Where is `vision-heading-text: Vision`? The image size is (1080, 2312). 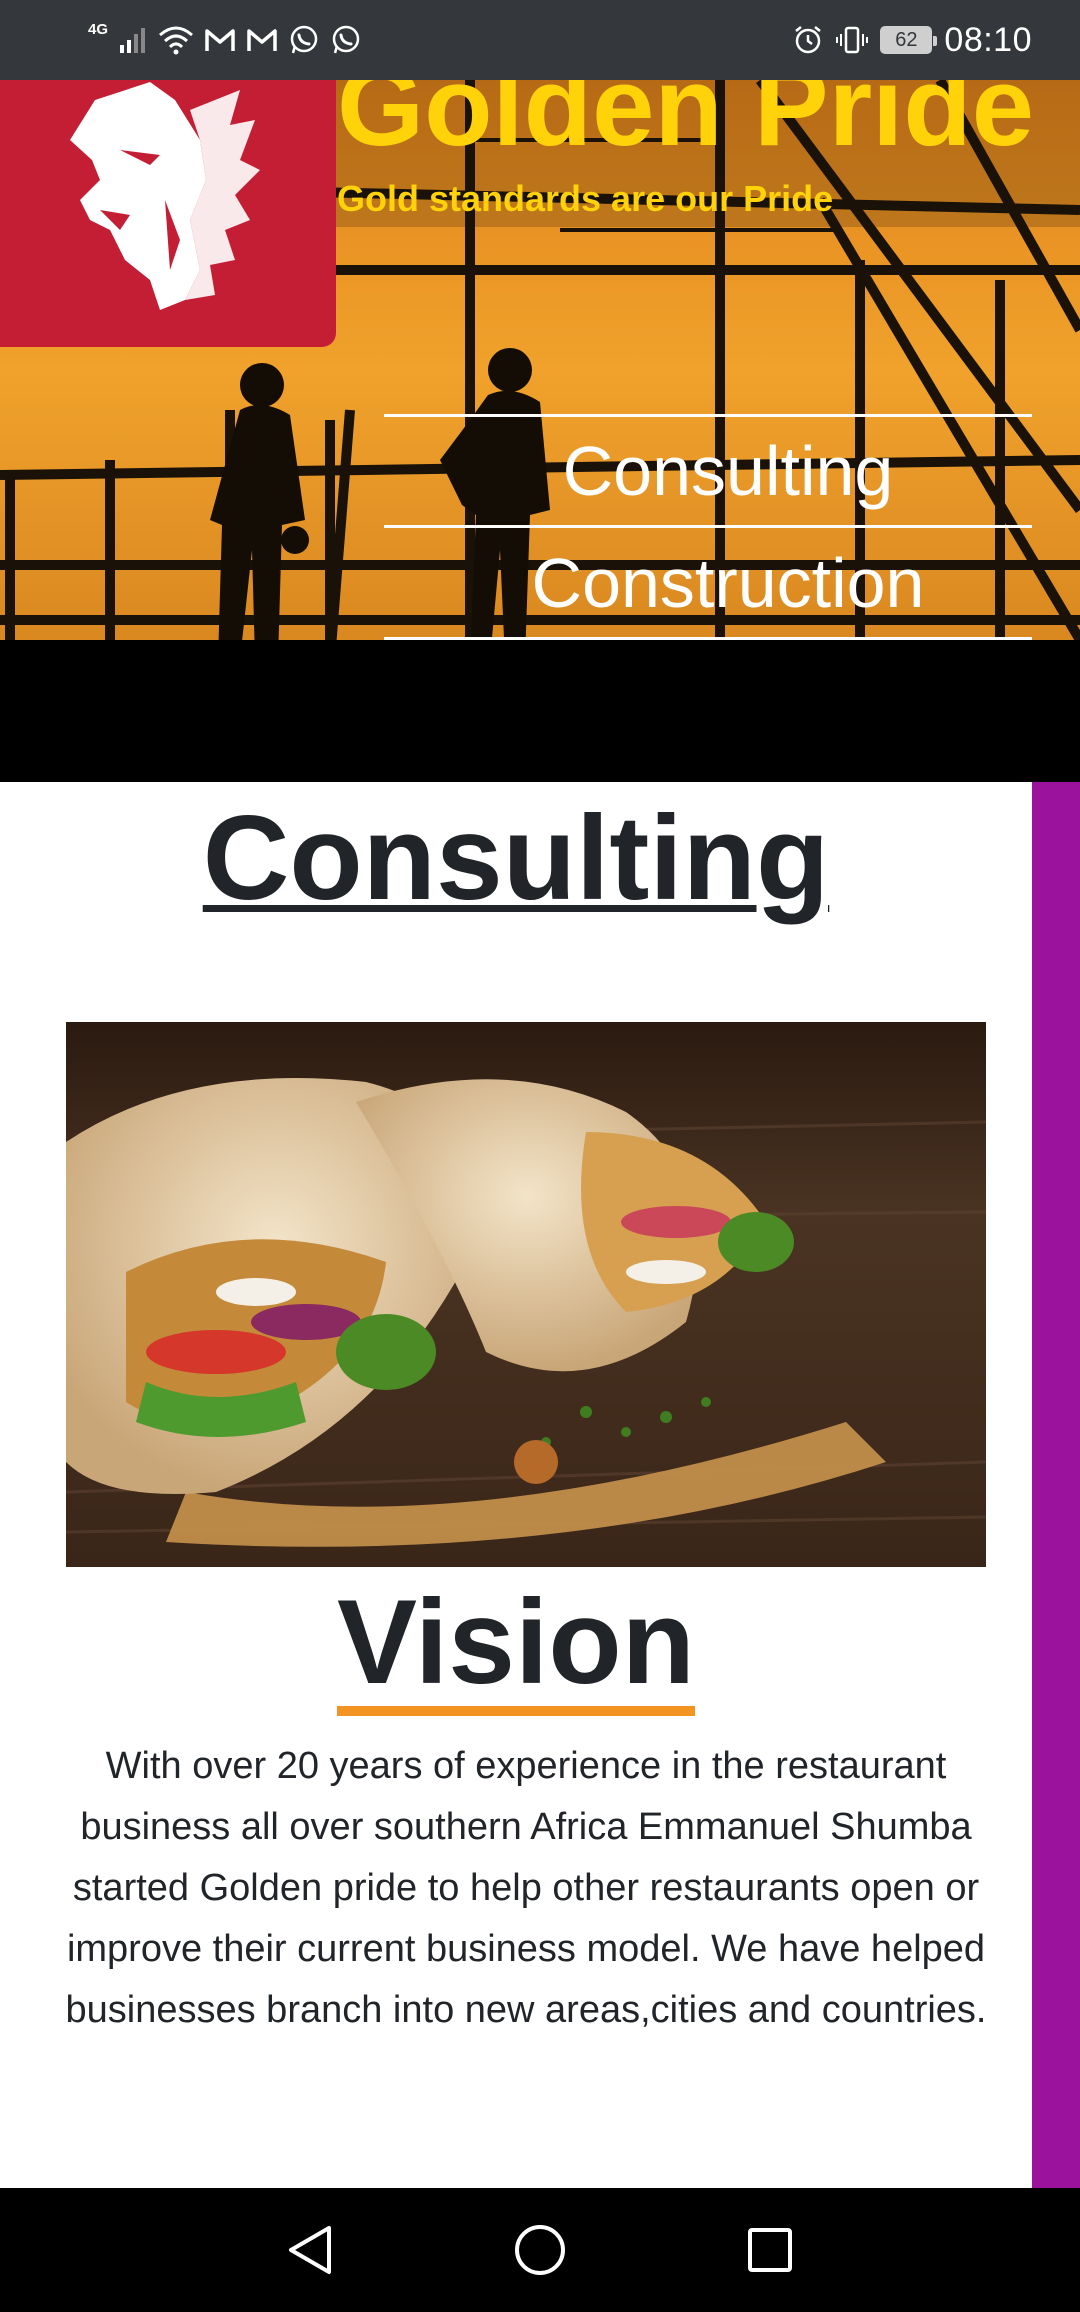
vision-heading-text: Vision is located at coordinates (516, 1649).